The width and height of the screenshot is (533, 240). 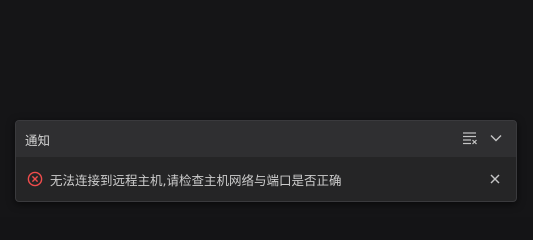 I want to click on close-icon, so click(x=495, y=179).